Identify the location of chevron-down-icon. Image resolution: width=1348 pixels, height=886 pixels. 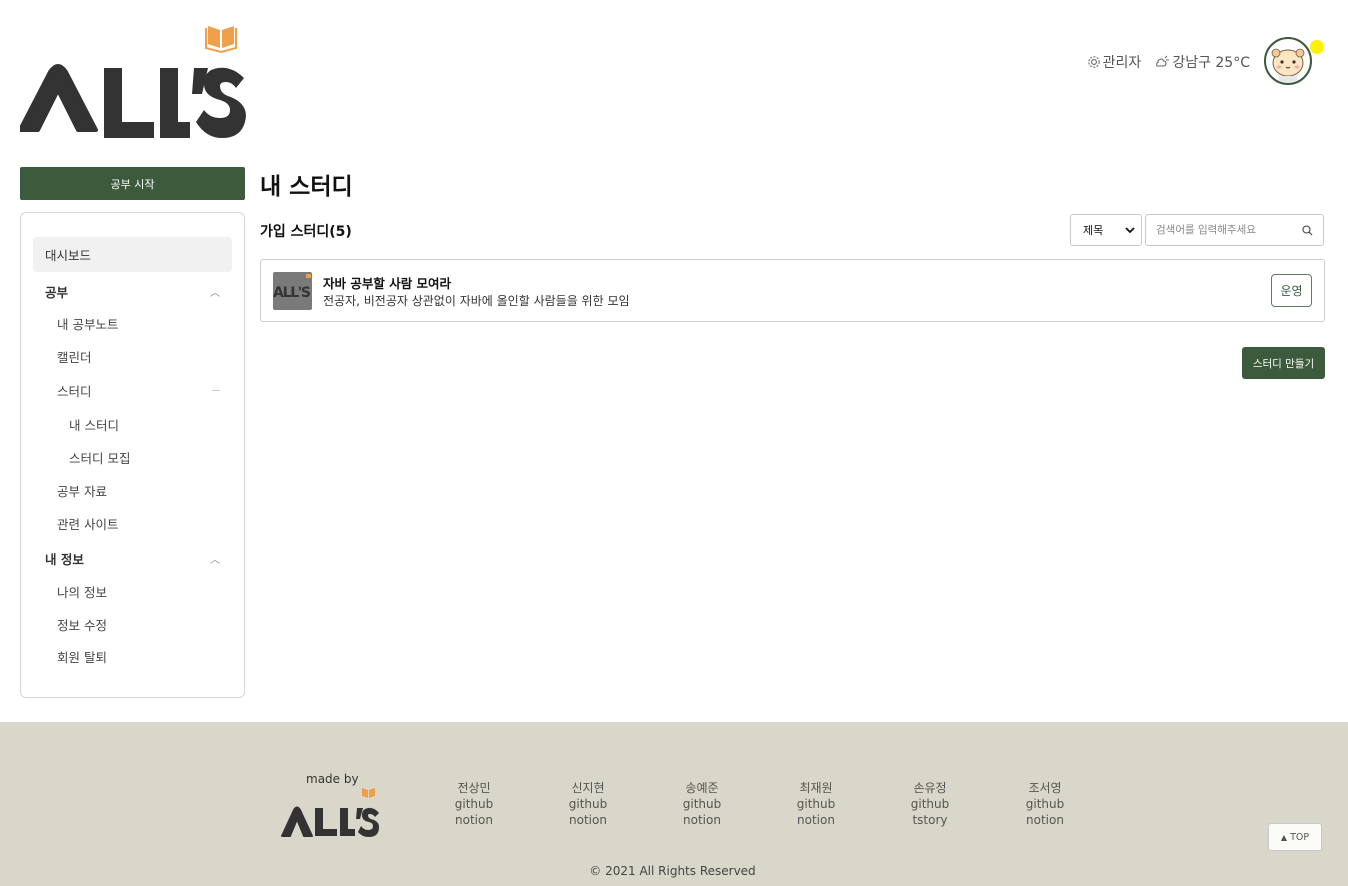
(1130, 230).